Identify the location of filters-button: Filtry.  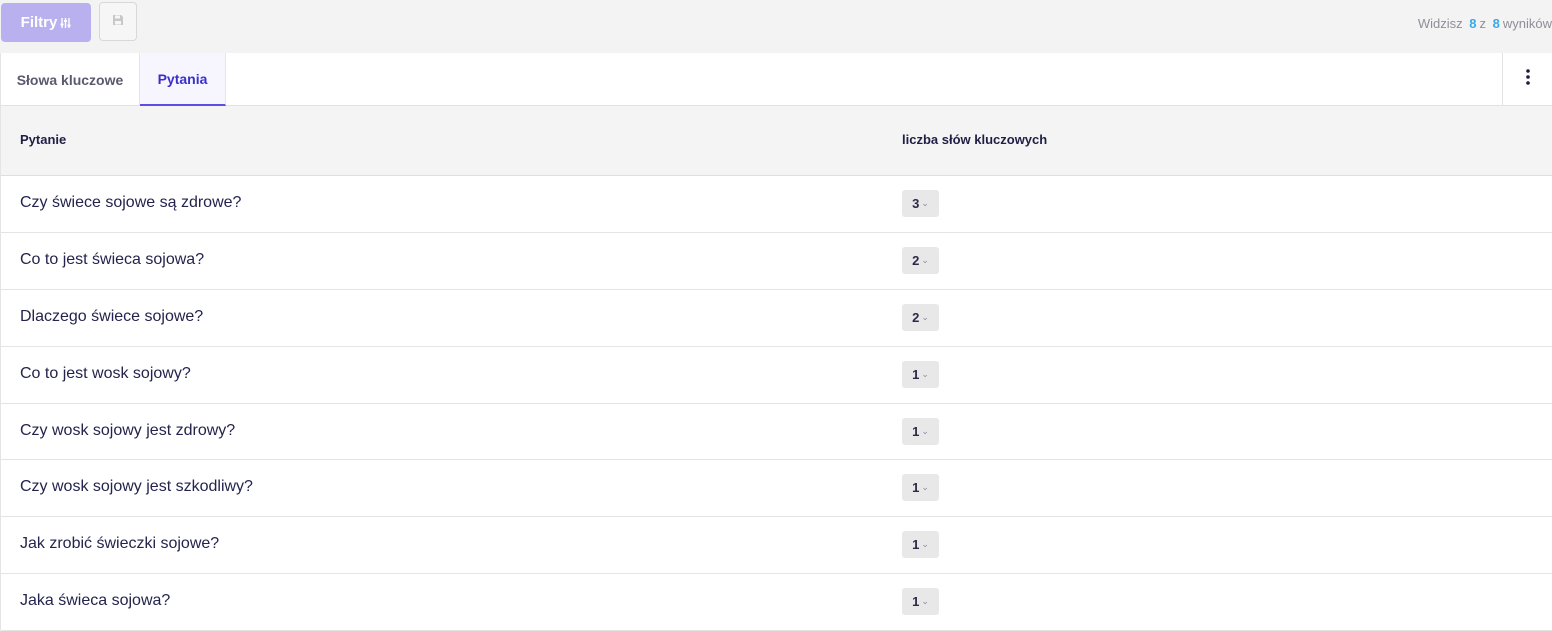
(46, 22).